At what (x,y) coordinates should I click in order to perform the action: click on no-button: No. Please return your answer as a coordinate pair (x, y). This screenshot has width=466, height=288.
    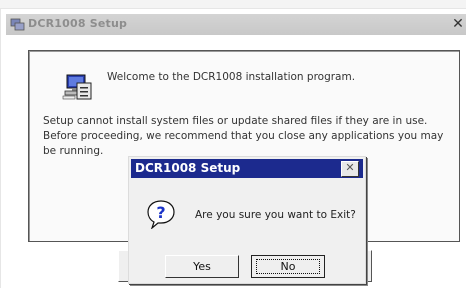
    Looking at the image, I should click on (288, 266).